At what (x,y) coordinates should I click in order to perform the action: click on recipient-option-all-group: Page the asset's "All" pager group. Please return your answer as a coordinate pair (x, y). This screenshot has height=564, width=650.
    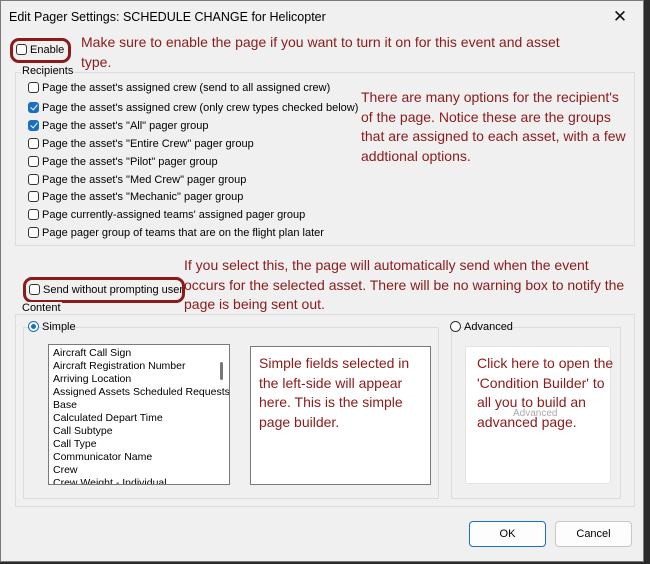
    Looking at the image, I should click on (118, 126).